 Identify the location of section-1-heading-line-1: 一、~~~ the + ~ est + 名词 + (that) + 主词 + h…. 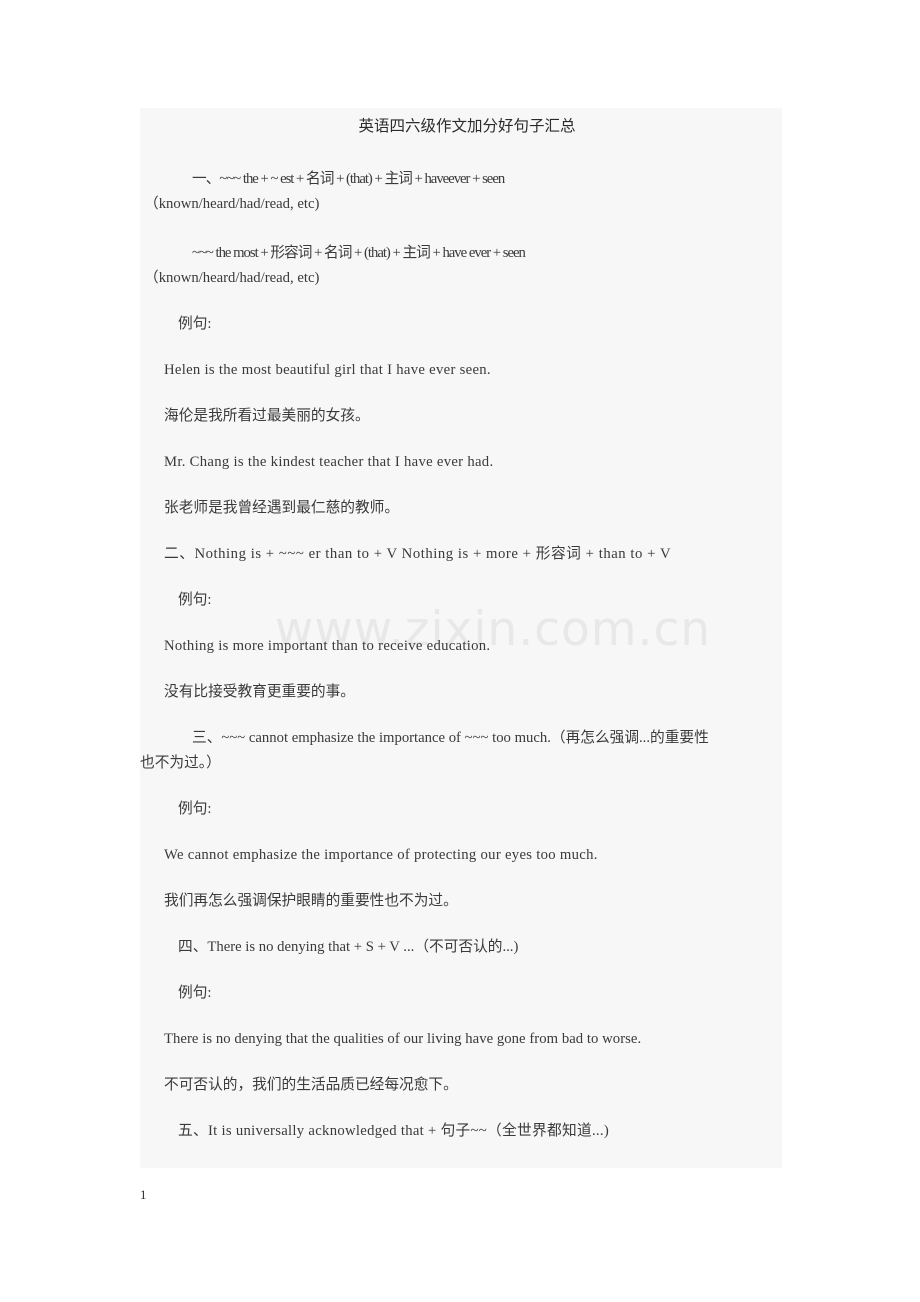
(348, 179).